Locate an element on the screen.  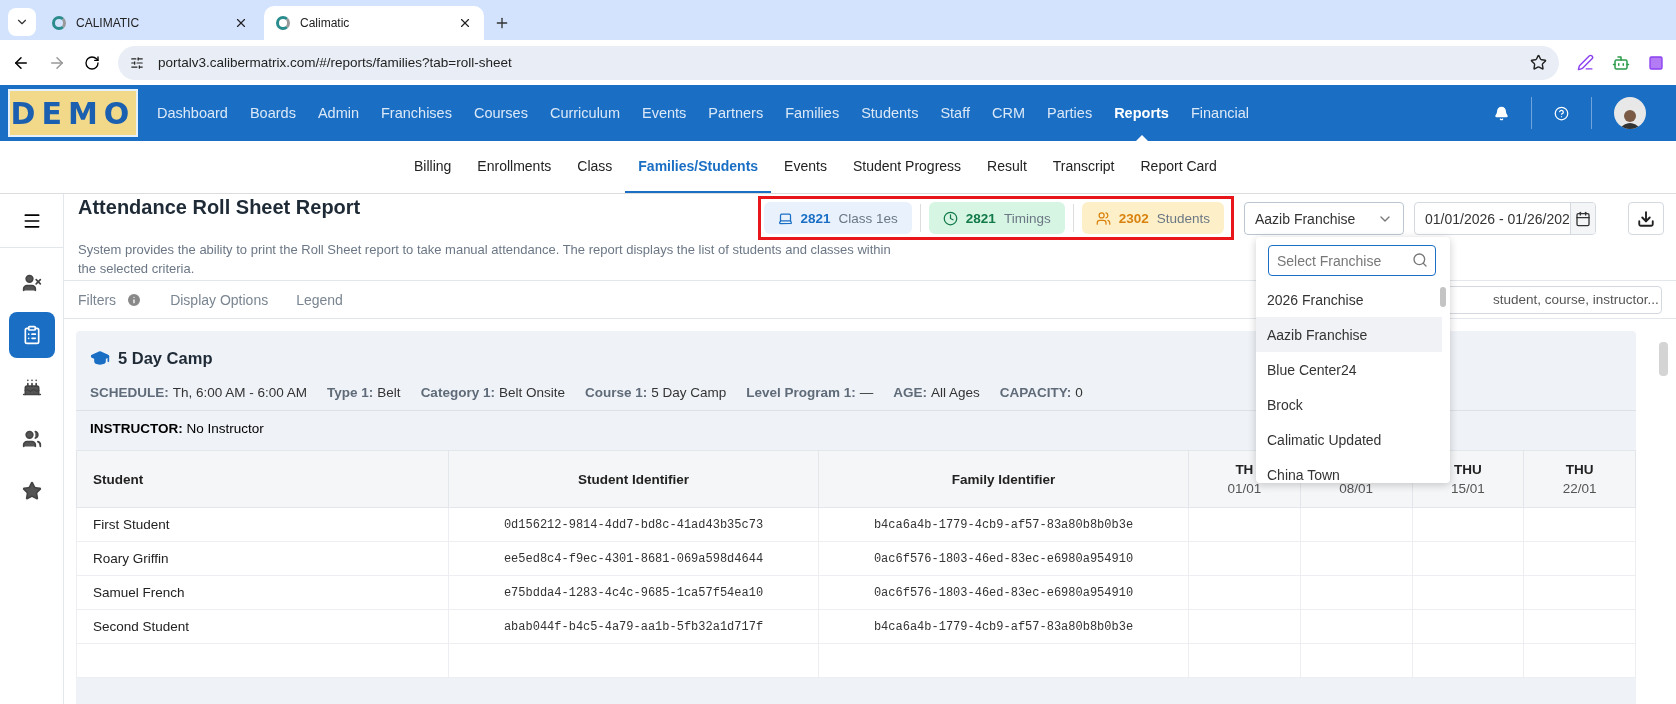
detail-label: AGE: is located at coordinates (910, 392).